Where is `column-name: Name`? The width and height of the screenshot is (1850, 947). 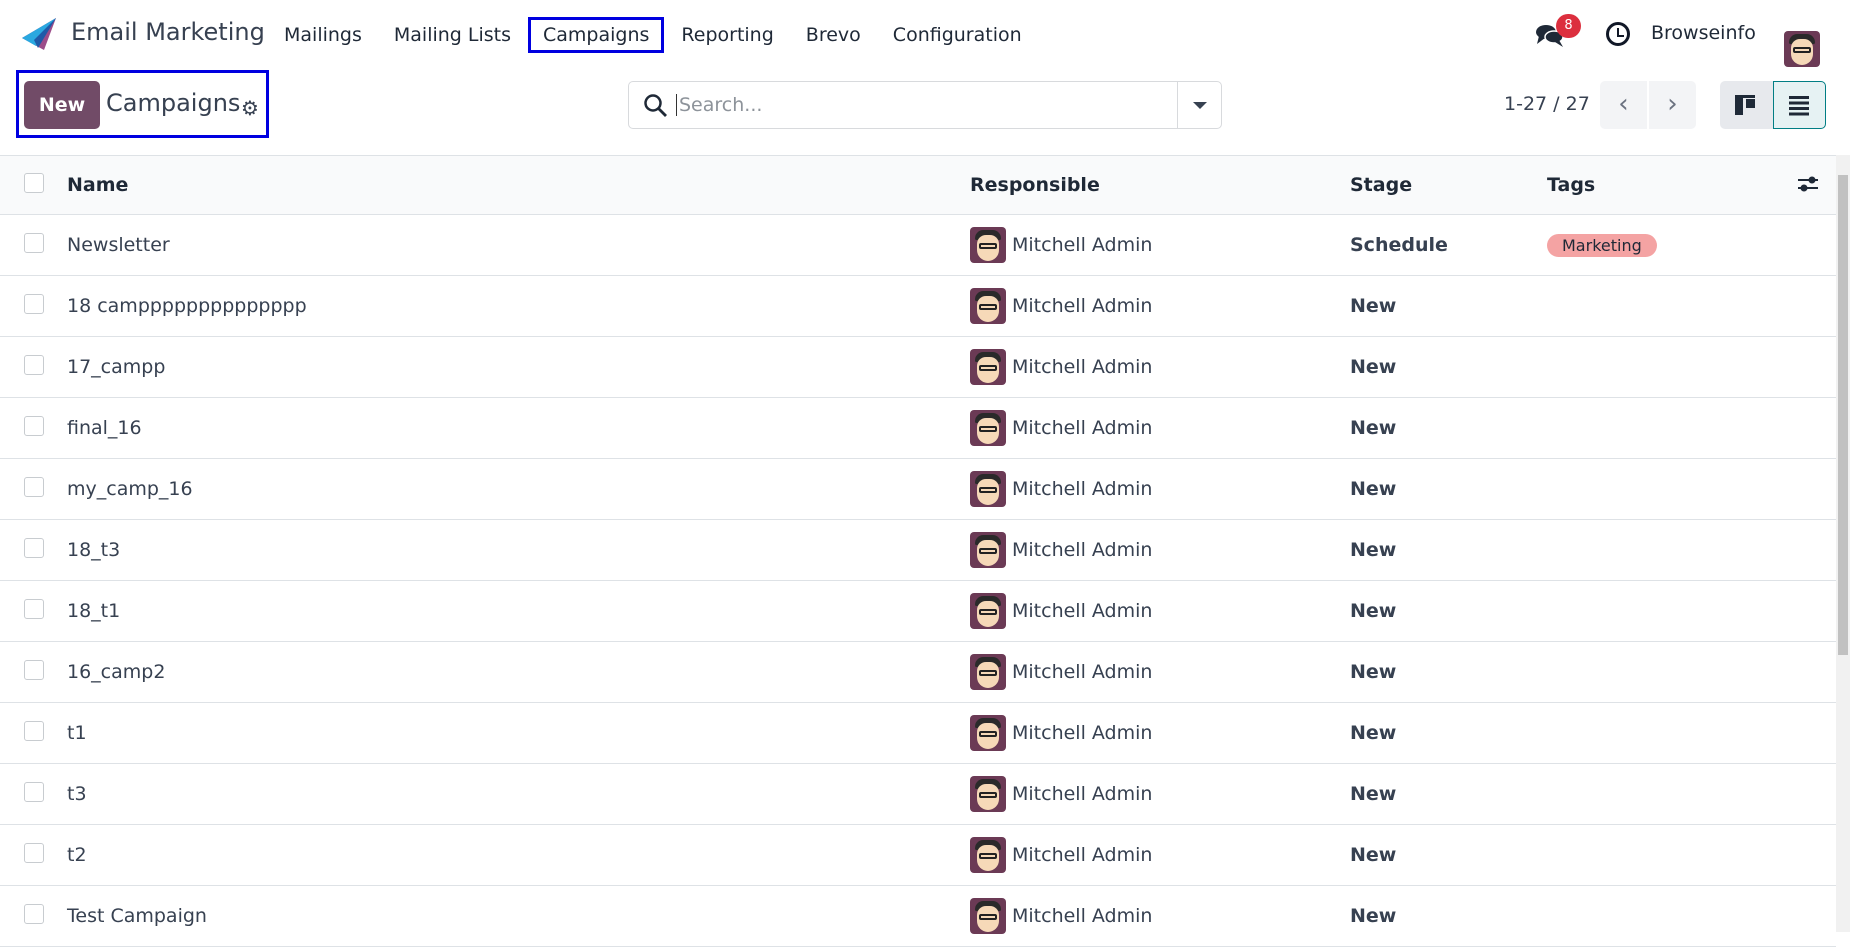
column-name: Name is located at coordinates (518, 185).